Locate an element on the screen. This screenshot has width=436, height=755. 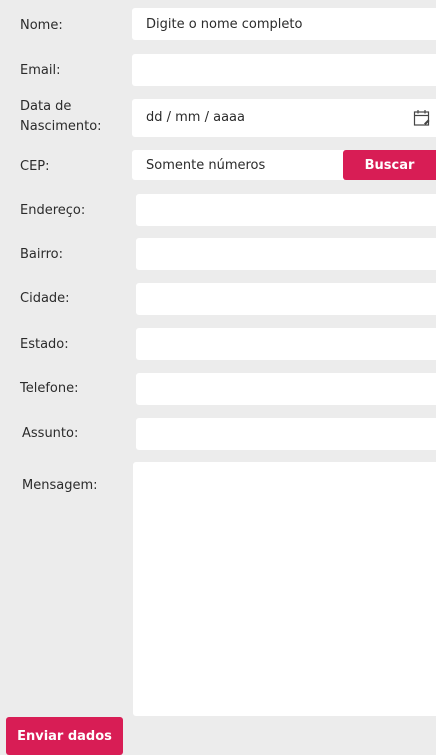
submit-button: Enviar dados is located at coordinates (64, 736).